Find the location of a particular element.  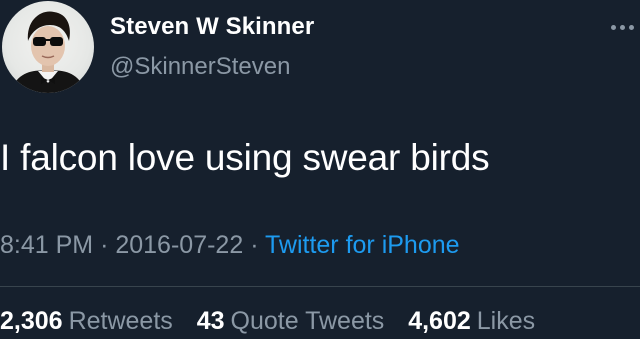

quote-tweets-stat: 43 Quote Tweets is located at coordinates (294, 321).